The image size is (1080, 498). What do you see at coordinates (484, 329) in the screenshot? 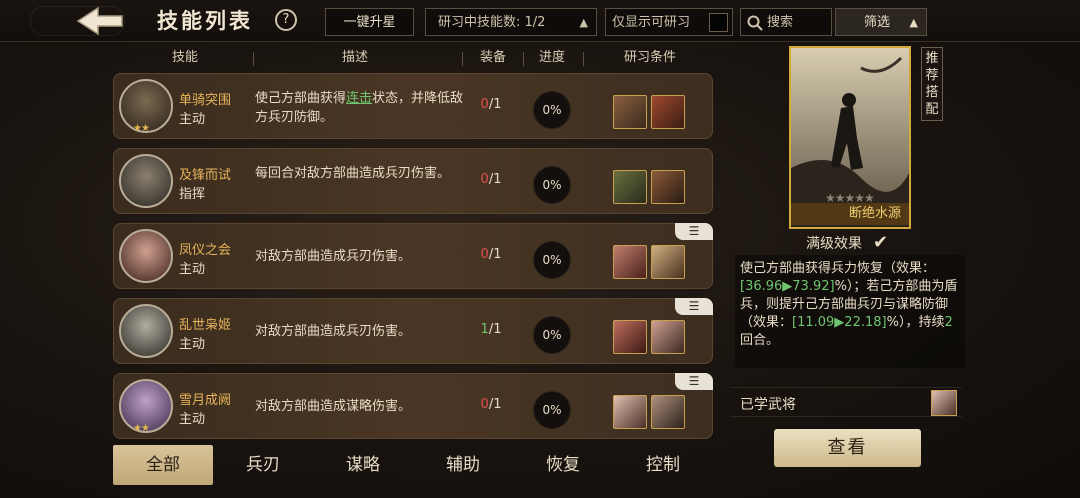
I see `equip-current: 1` at bounding box center [484, 329].